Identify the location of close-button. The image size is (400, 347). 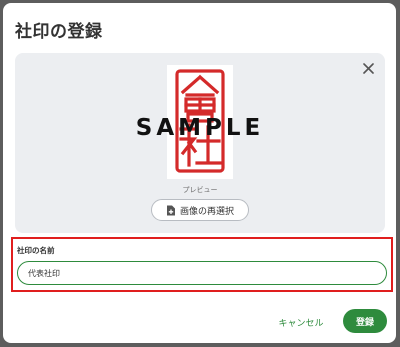
(368, 68).